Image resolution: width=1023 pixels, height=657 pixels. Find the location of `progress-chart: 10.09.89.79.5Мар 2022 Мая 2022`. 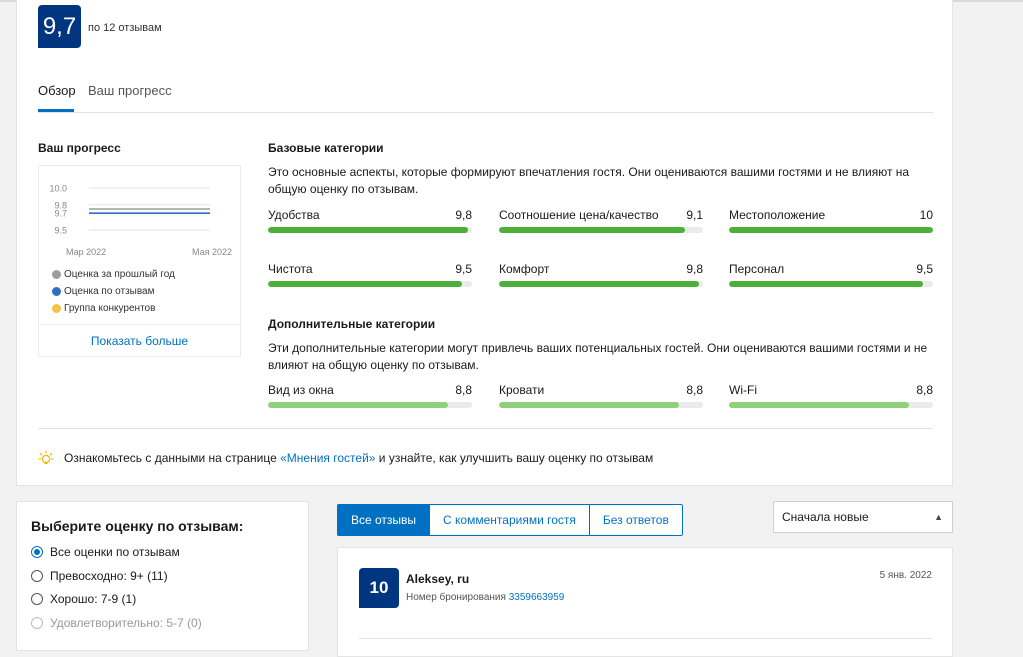

progress-chart: 10.09.89.79.5Мар 2022 Мая 2022 is located at coordinates (140, 221).